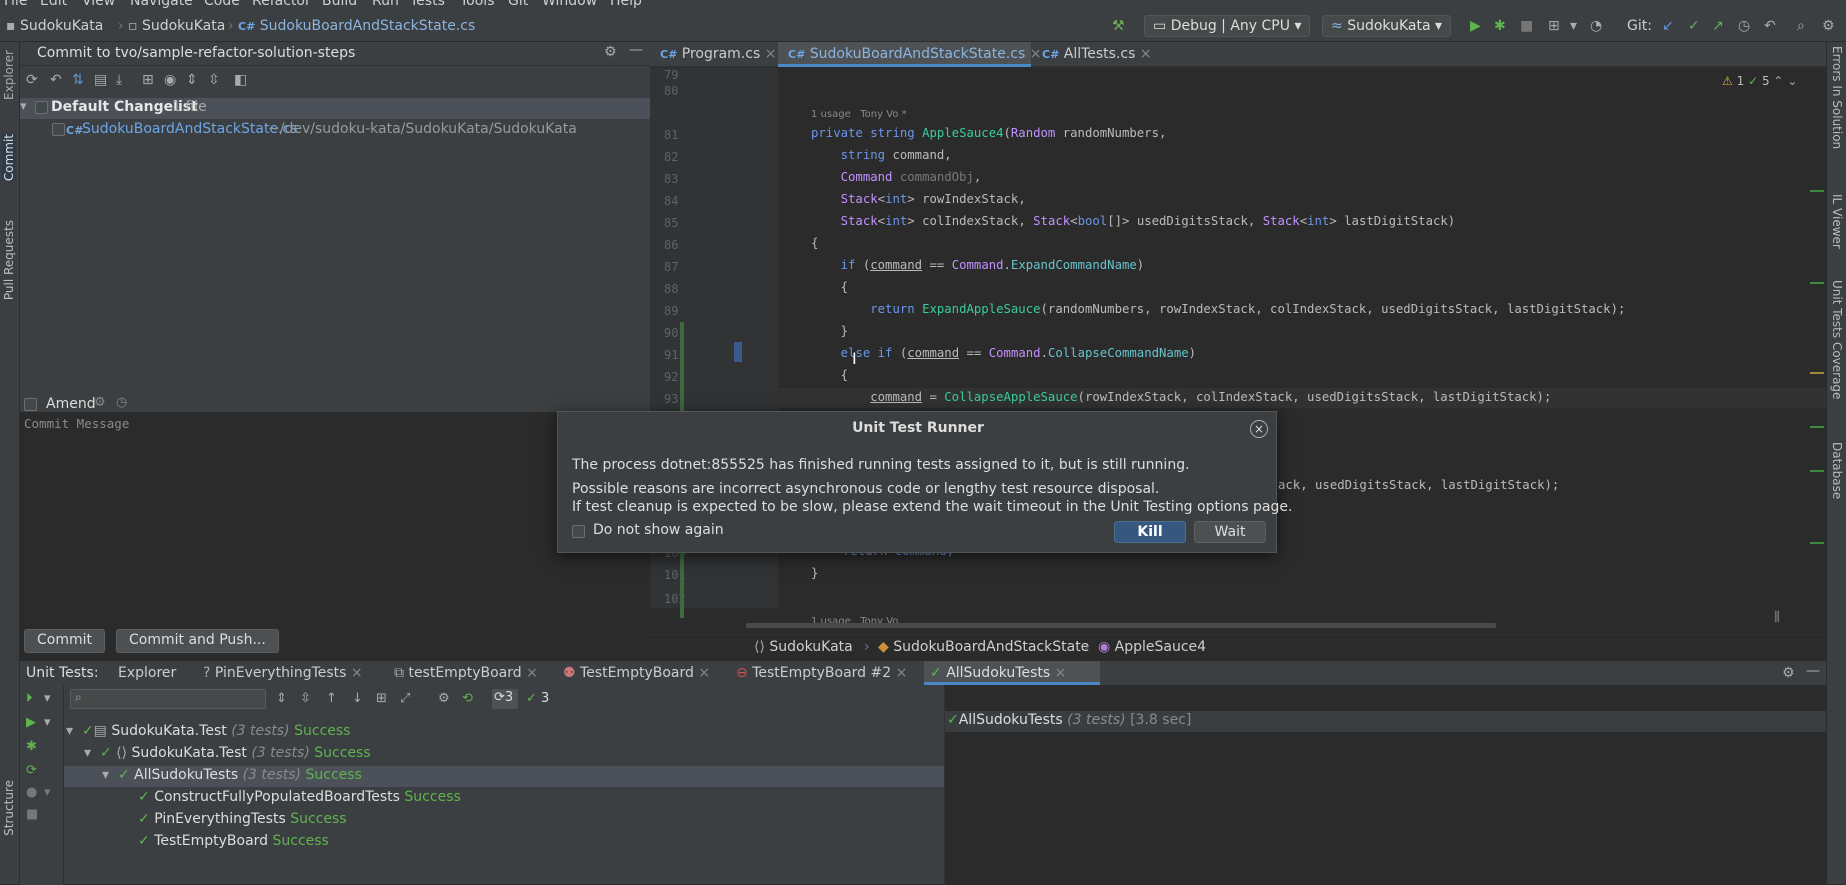 The image size is (1846, 885). I want to click on run-all-icon: ⏵, so click(29, 698).